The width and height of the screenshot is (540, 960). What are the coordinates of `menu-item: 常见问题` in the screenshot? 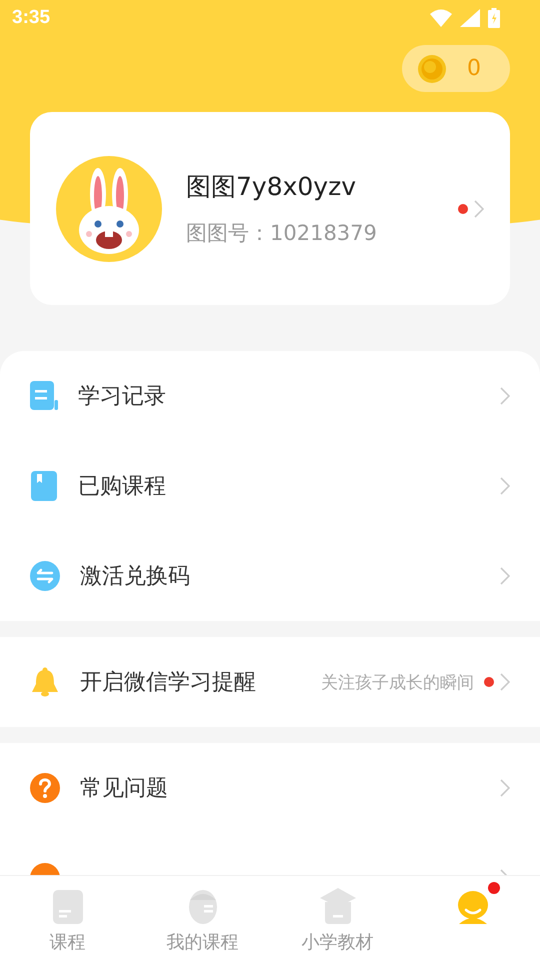 It's located at (270, 788).